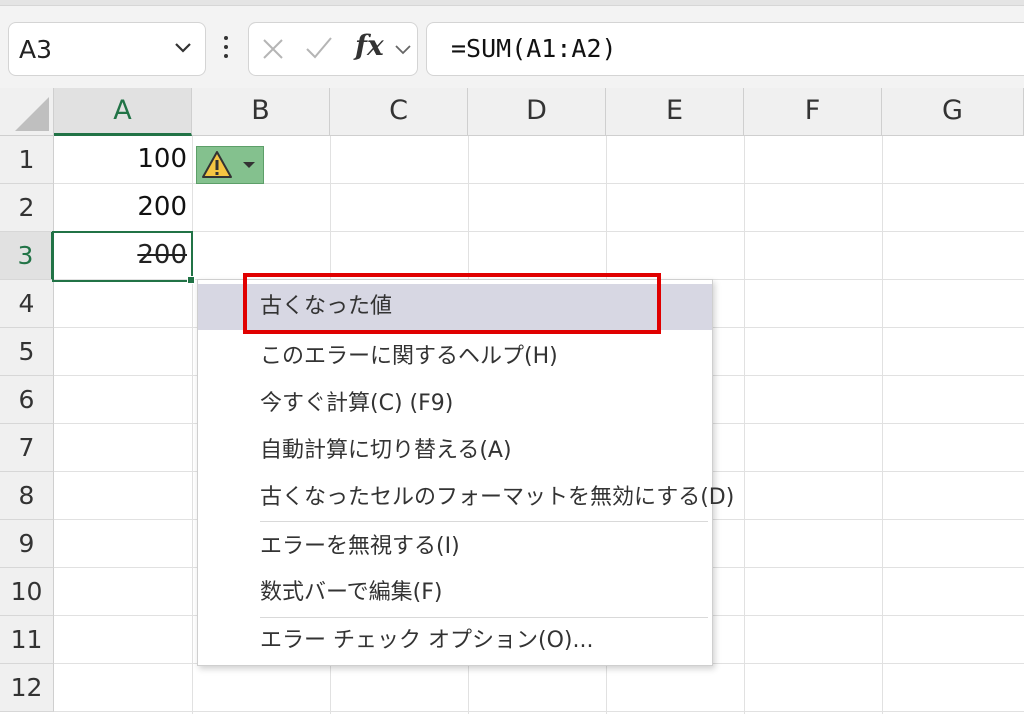 Image resolution: width=1024 pixels, height=714 pixels. Describe the element at coordinates (27, 544) in the screenshot. I see `row-header-9: 9` at that location.